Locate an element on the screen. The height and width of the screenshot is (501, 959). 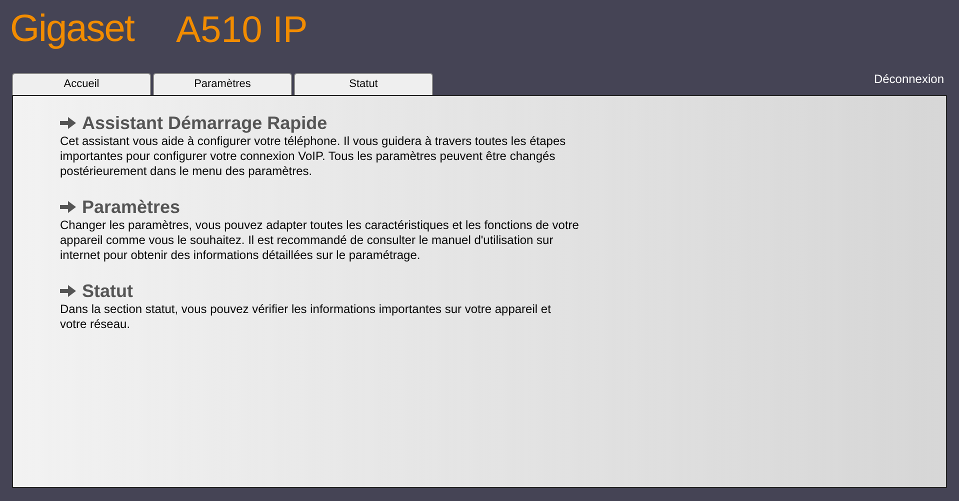
nav-tab: Paramètres is located at coordinates (222, 84).